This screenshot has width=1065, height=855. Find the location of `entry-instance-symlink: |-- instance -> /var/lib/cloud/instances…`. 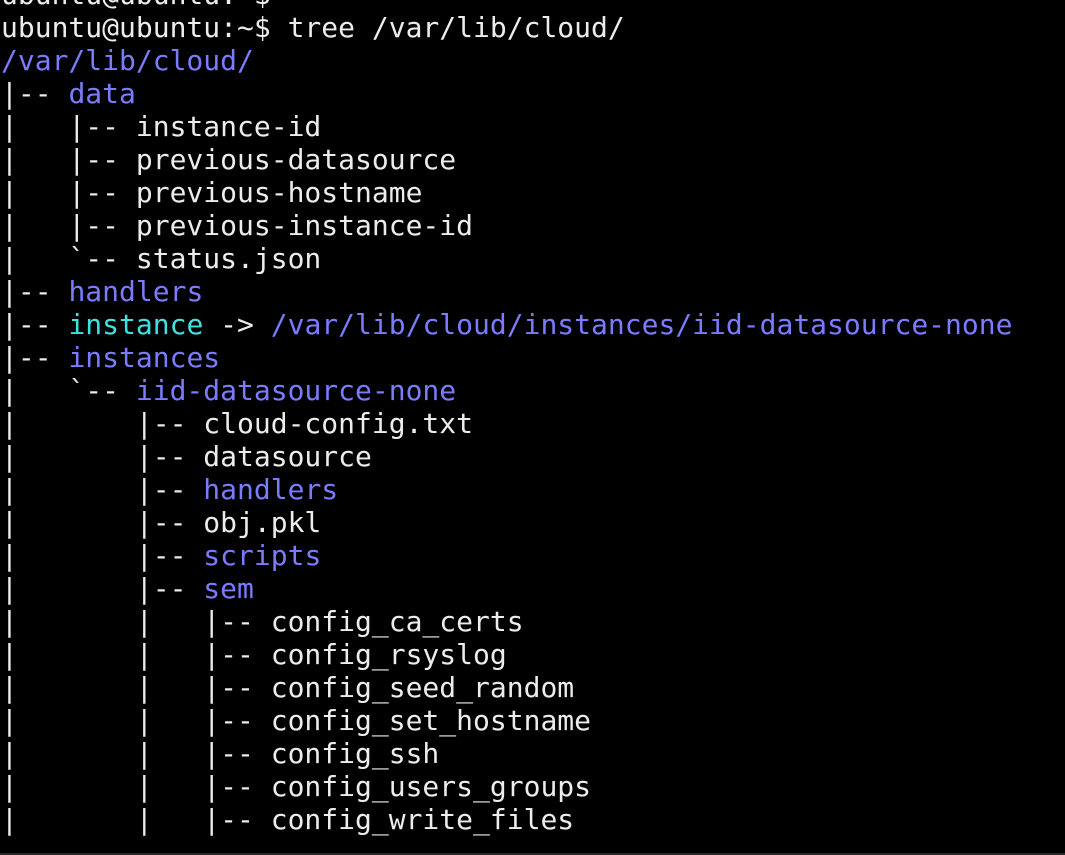

entry-instance-symlink: |-- instance -> /var/lib/cloud/instances… is located at coordinates (506, 324).